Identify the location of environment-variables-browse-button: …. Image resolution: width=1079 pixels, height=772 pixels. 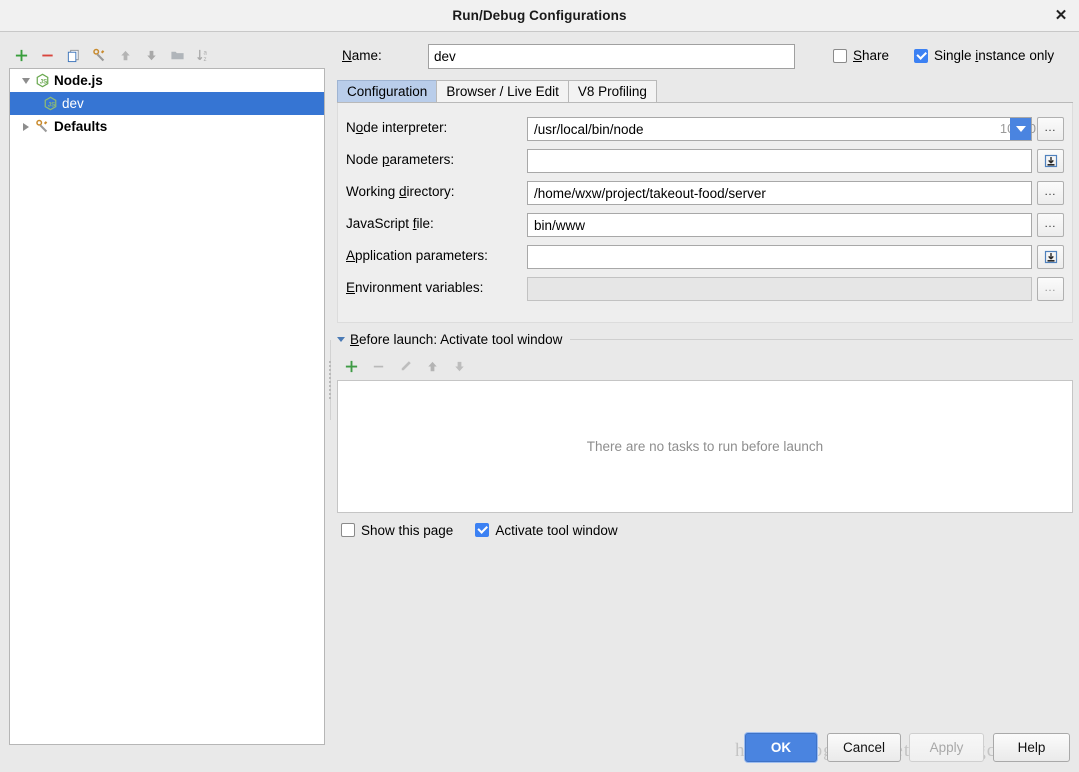
(1050, 289).